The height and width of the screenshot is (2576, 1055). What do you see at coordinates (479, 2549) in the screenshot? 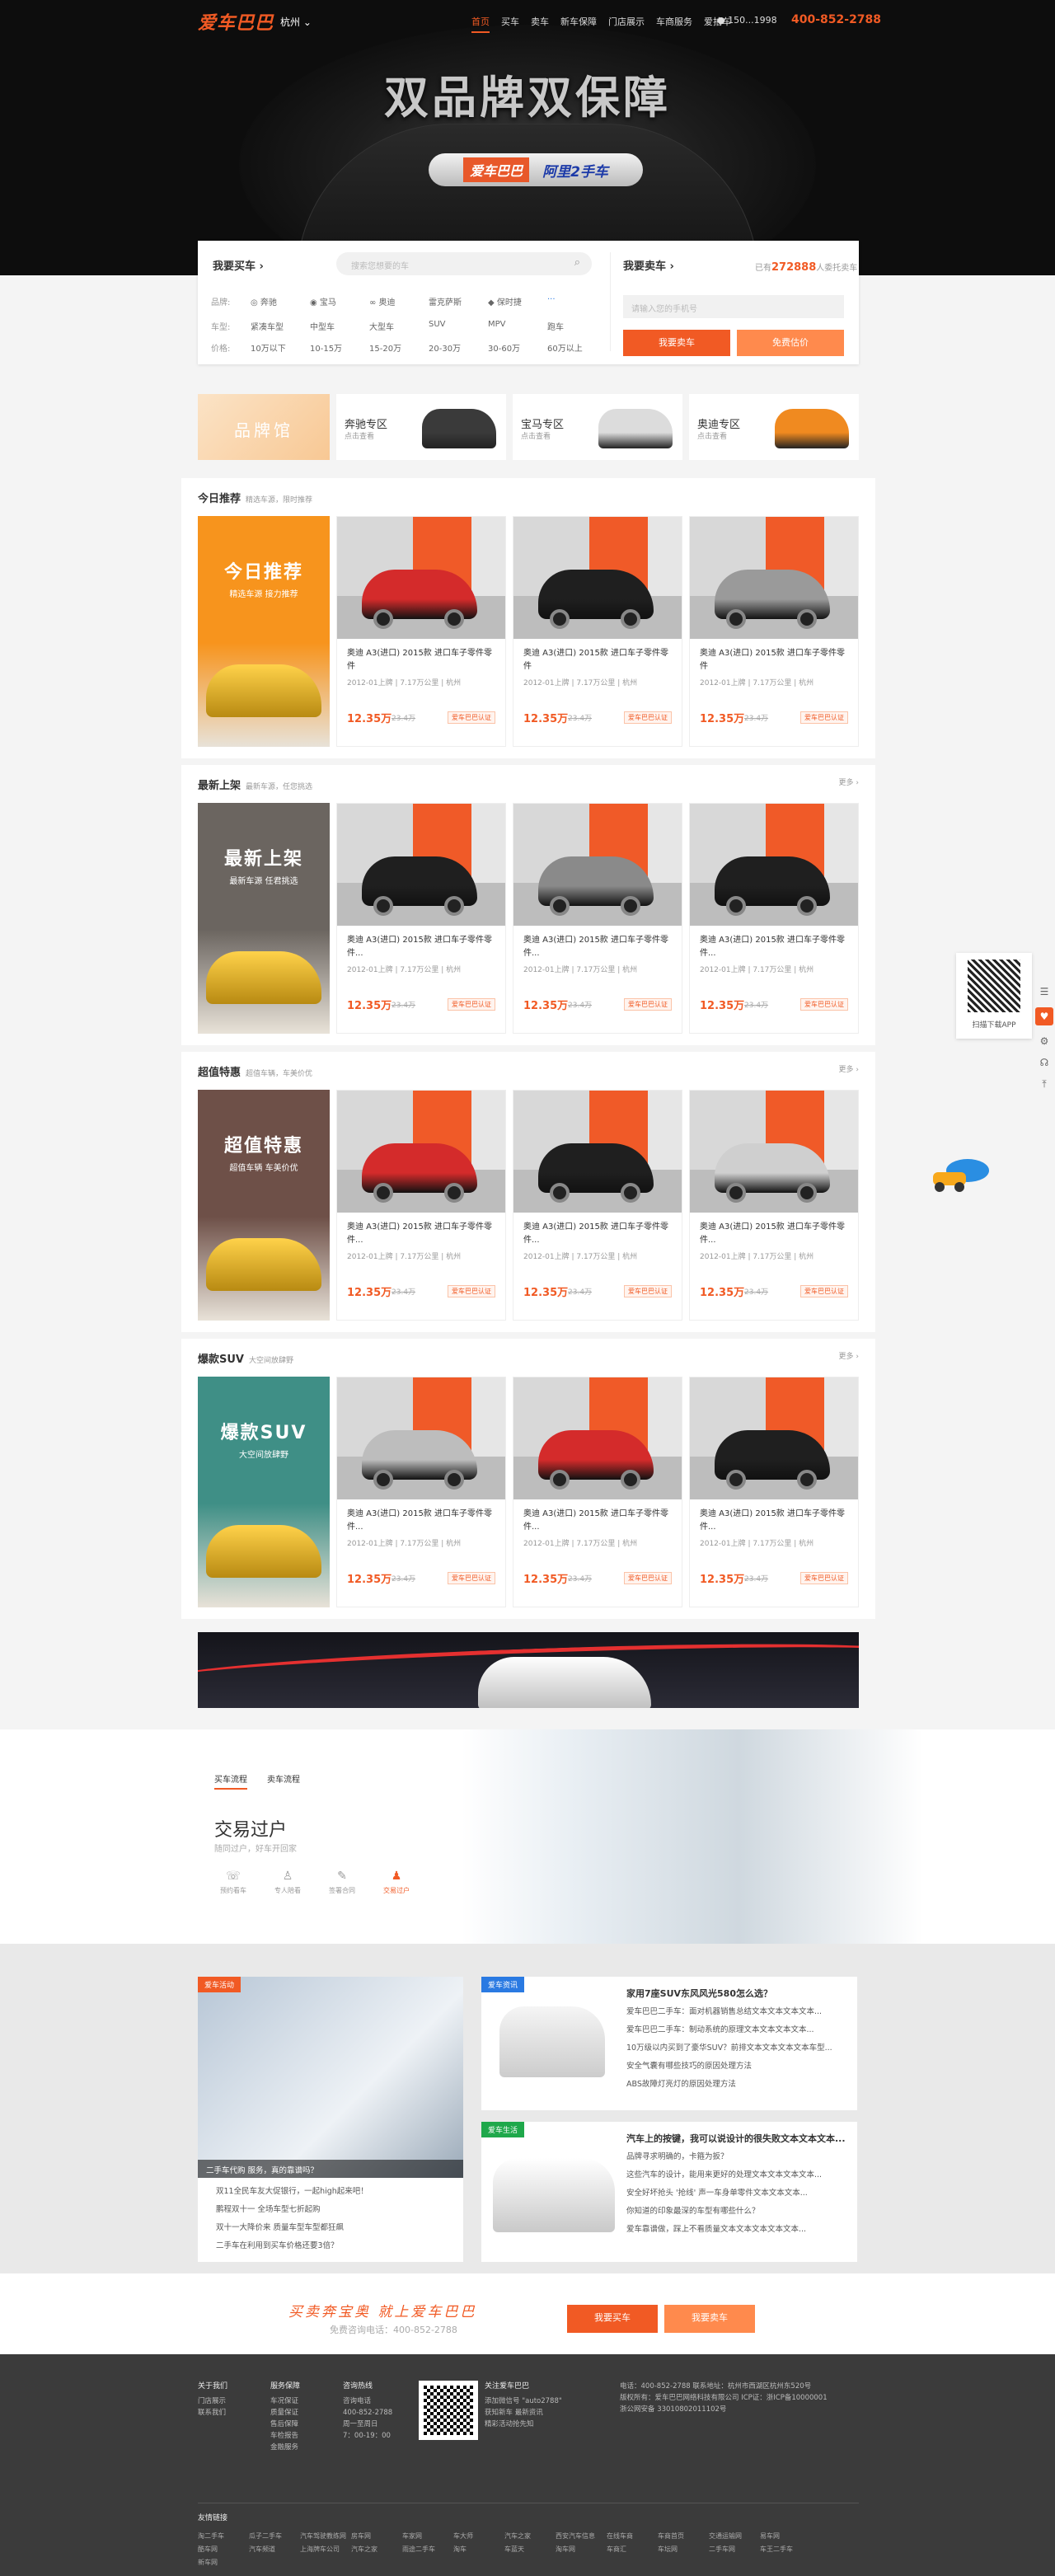
I see `friend-link: 淘车` at bounding box center [479, 2549].